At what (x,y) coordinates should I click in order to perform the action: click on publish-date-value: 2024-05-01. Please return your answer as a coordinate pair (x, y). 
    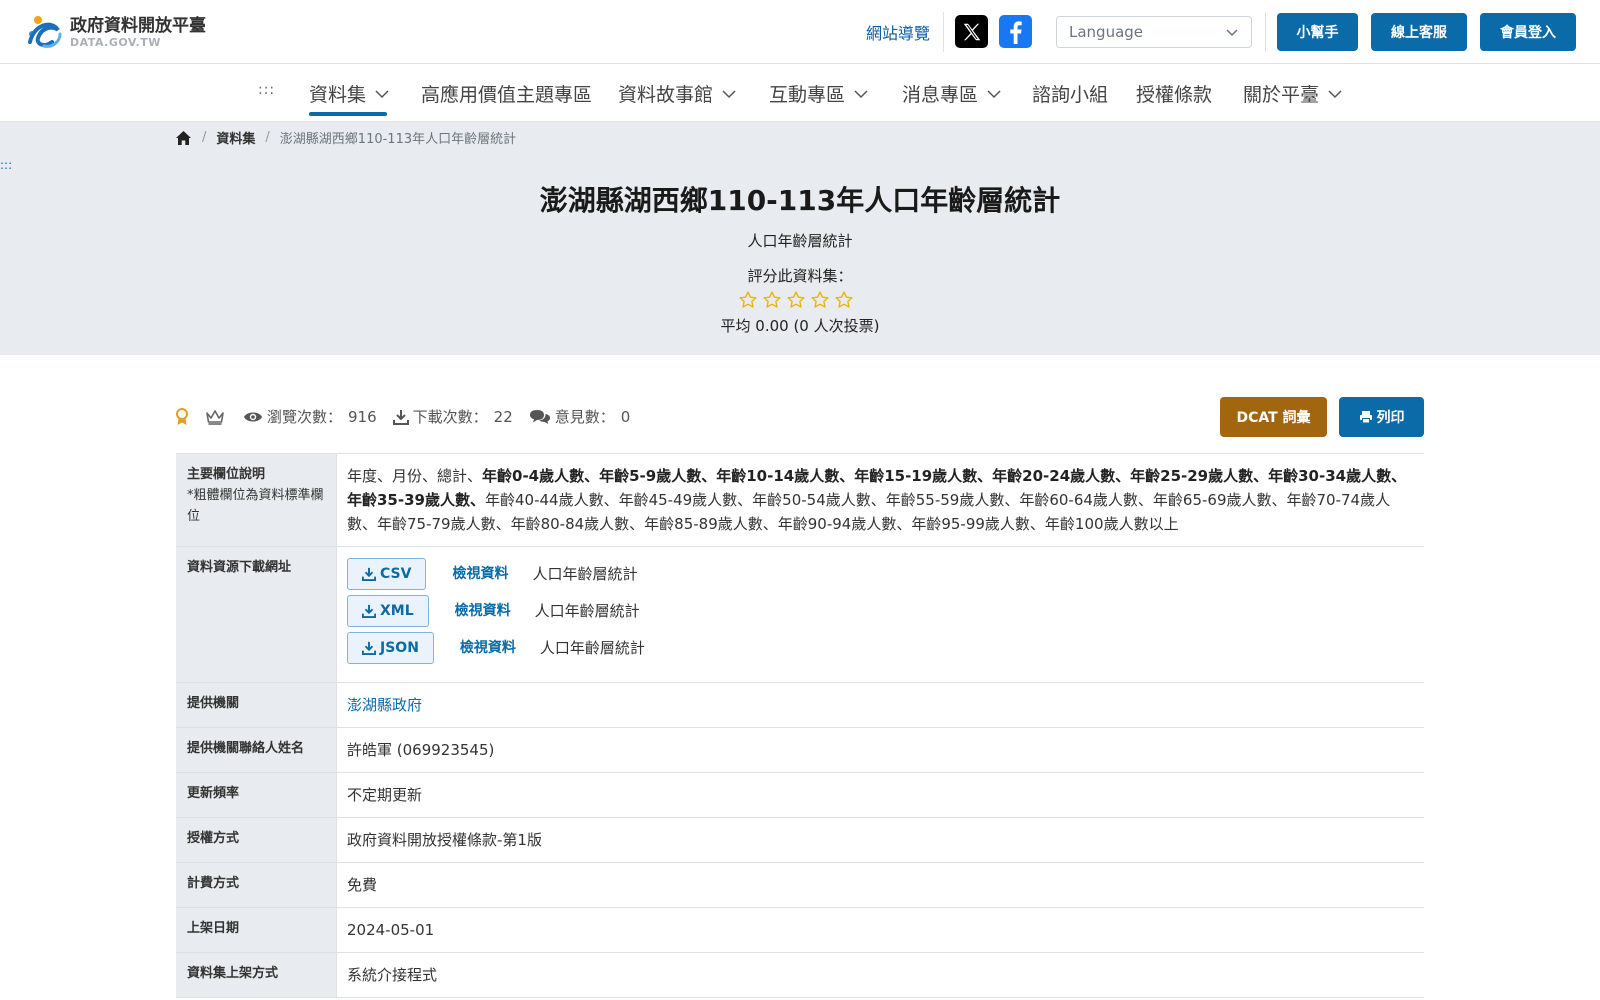
    Looking at the image, I should click on (880, 930).